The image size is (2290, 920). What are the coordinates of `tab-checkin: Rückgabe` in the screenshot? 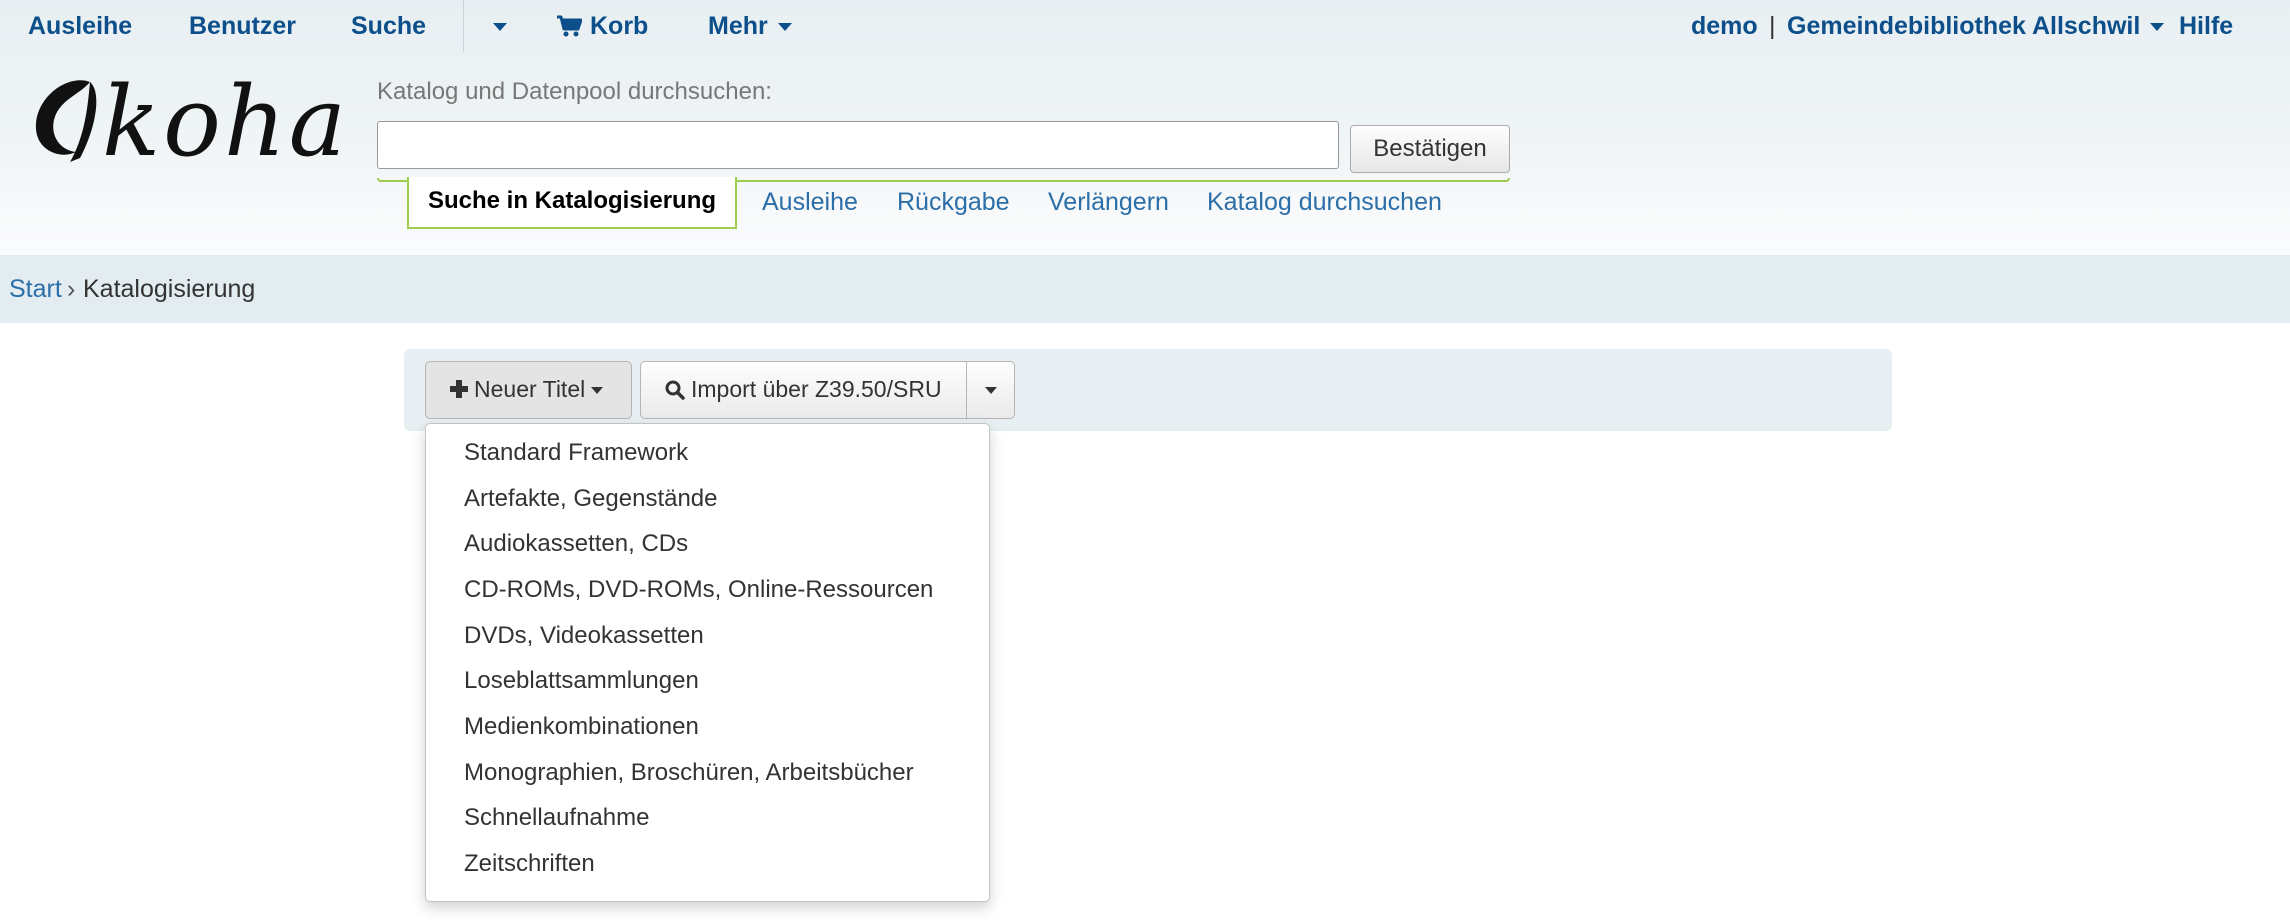 It's located at (953, 202).